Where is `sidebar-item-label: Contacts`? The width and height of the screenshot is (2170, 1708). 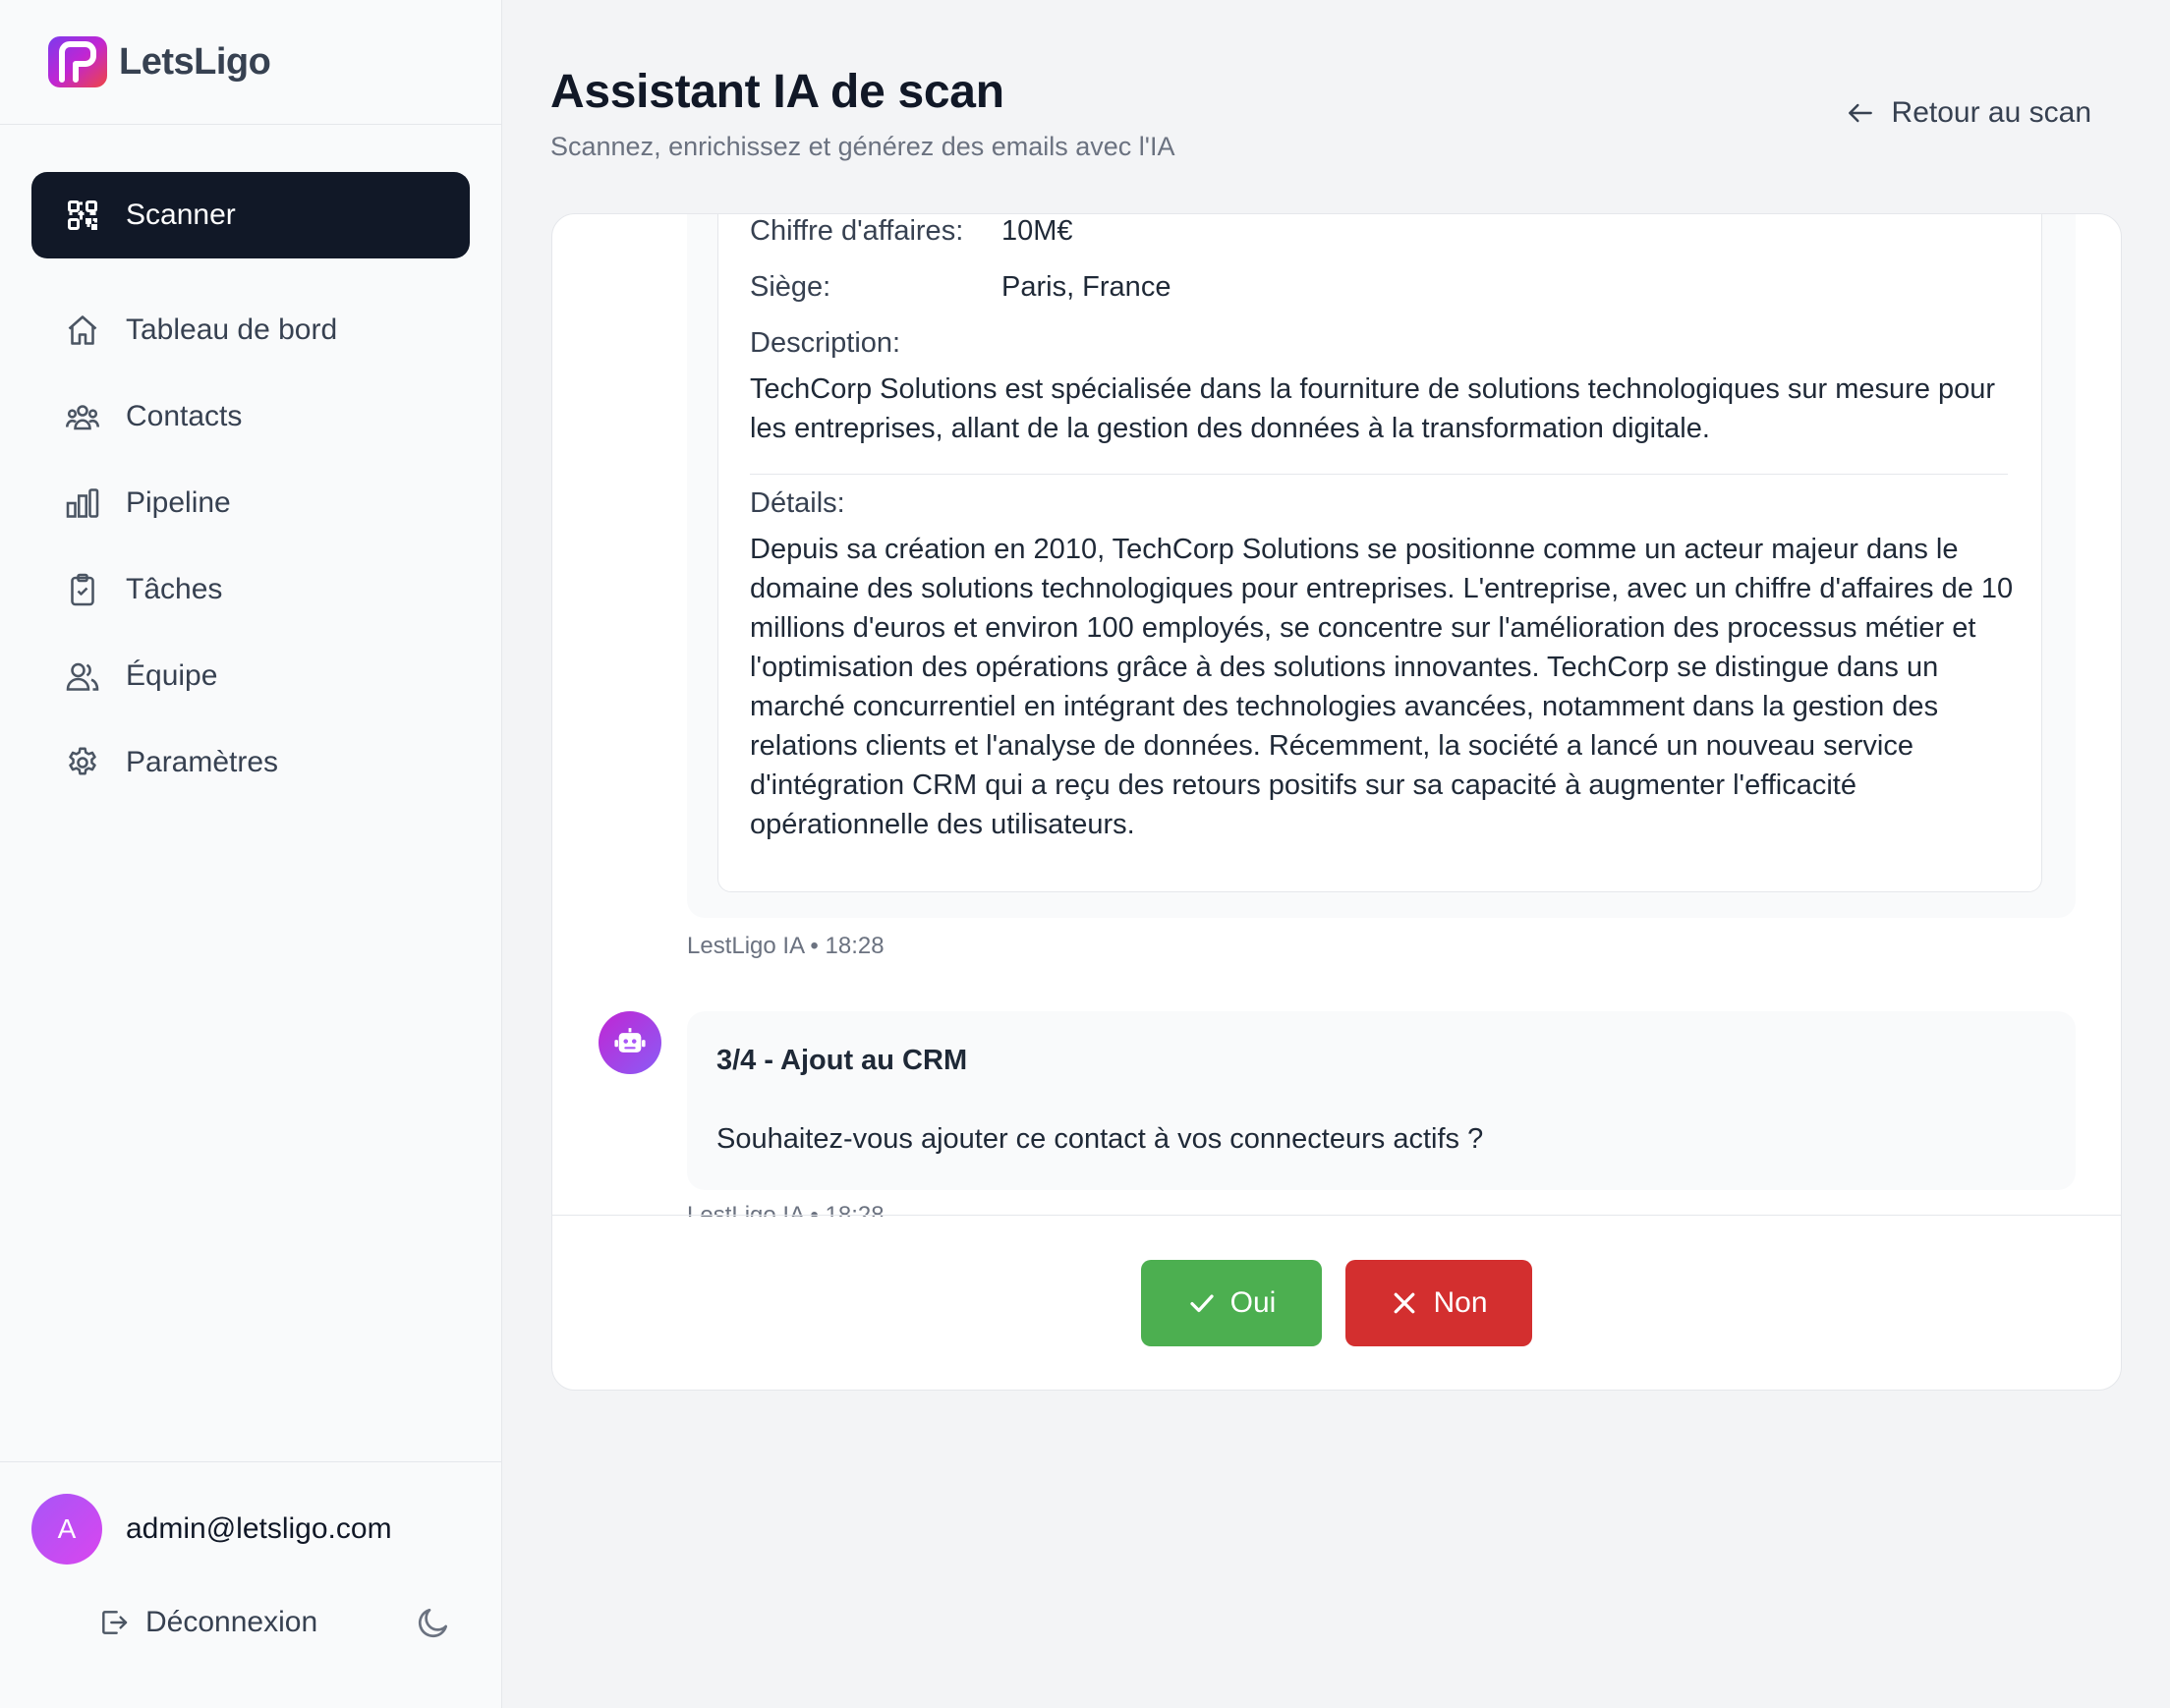 sidebar-item-label: Contacts is located at coordinates (184, 416).